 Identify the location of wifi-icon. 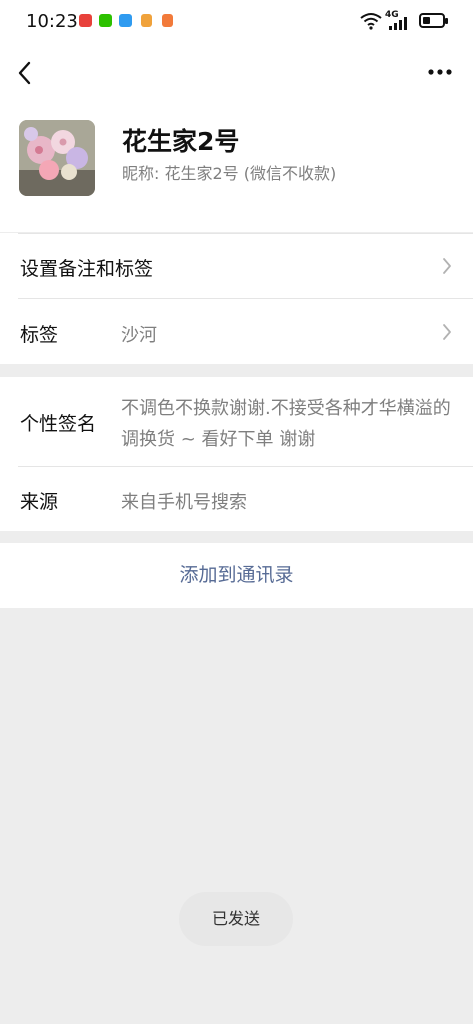
(371, 21).